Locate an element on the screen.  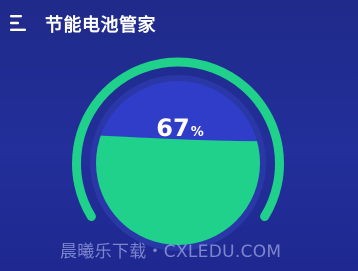
battery-percentage-unit: % is located at coordinates (197, 132).